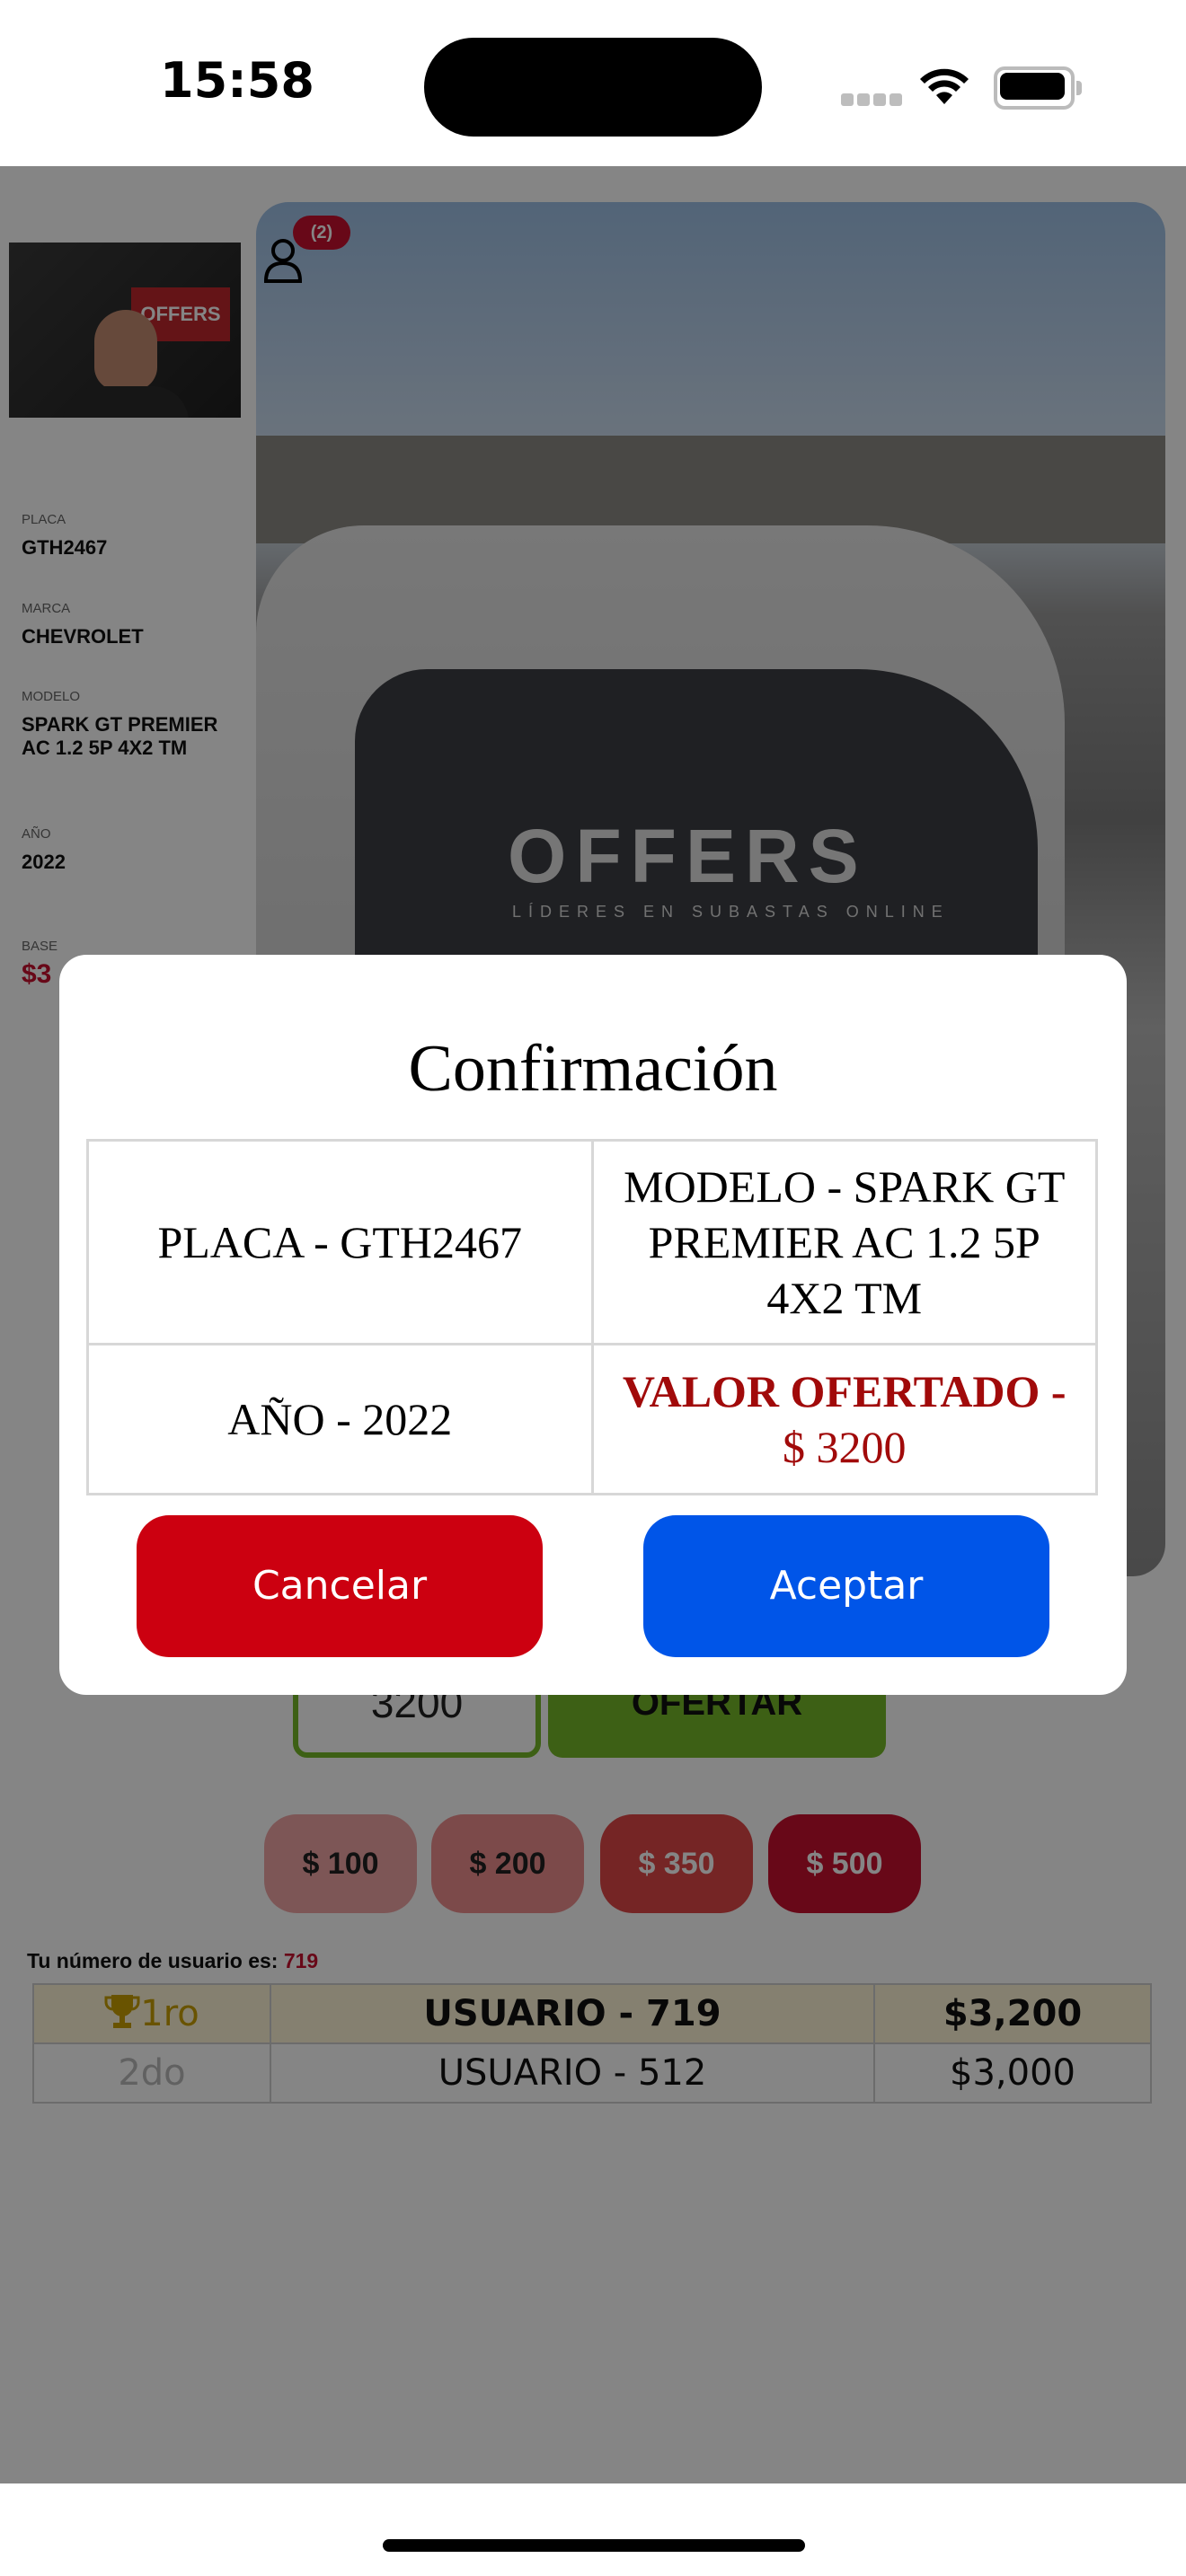 This screenshot has height=2576, width=1186. What do you see at coordinates (846, 1586) in the screenshot?
I see `accept-button: Aceptar` at bounding box center [846, 1586].